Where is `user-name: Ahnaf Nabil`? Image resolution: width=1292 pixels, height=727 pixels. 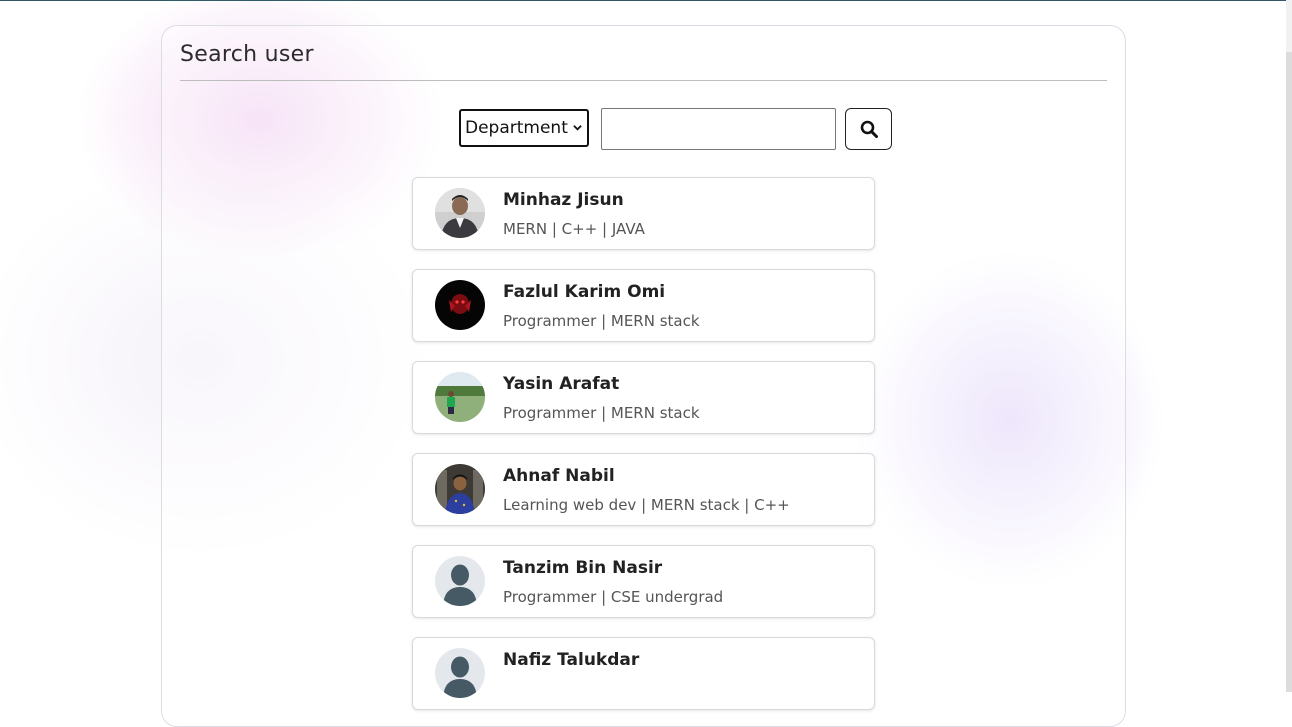 user-name: Ahnaf Nabil is located at coordinates (559, 476).